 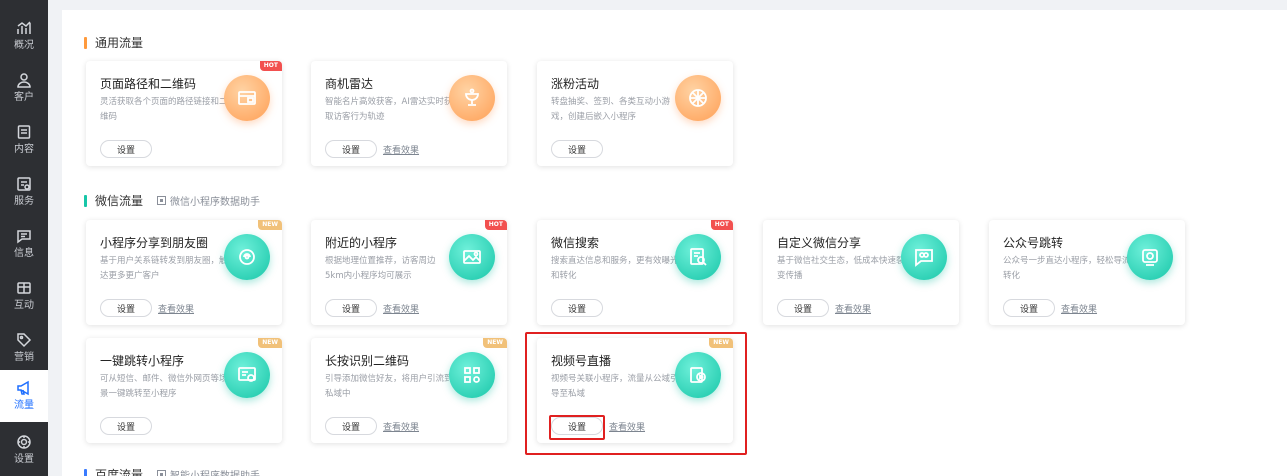 I want to click on sidebar-item-service: 服务, so click(x=24, y=192).